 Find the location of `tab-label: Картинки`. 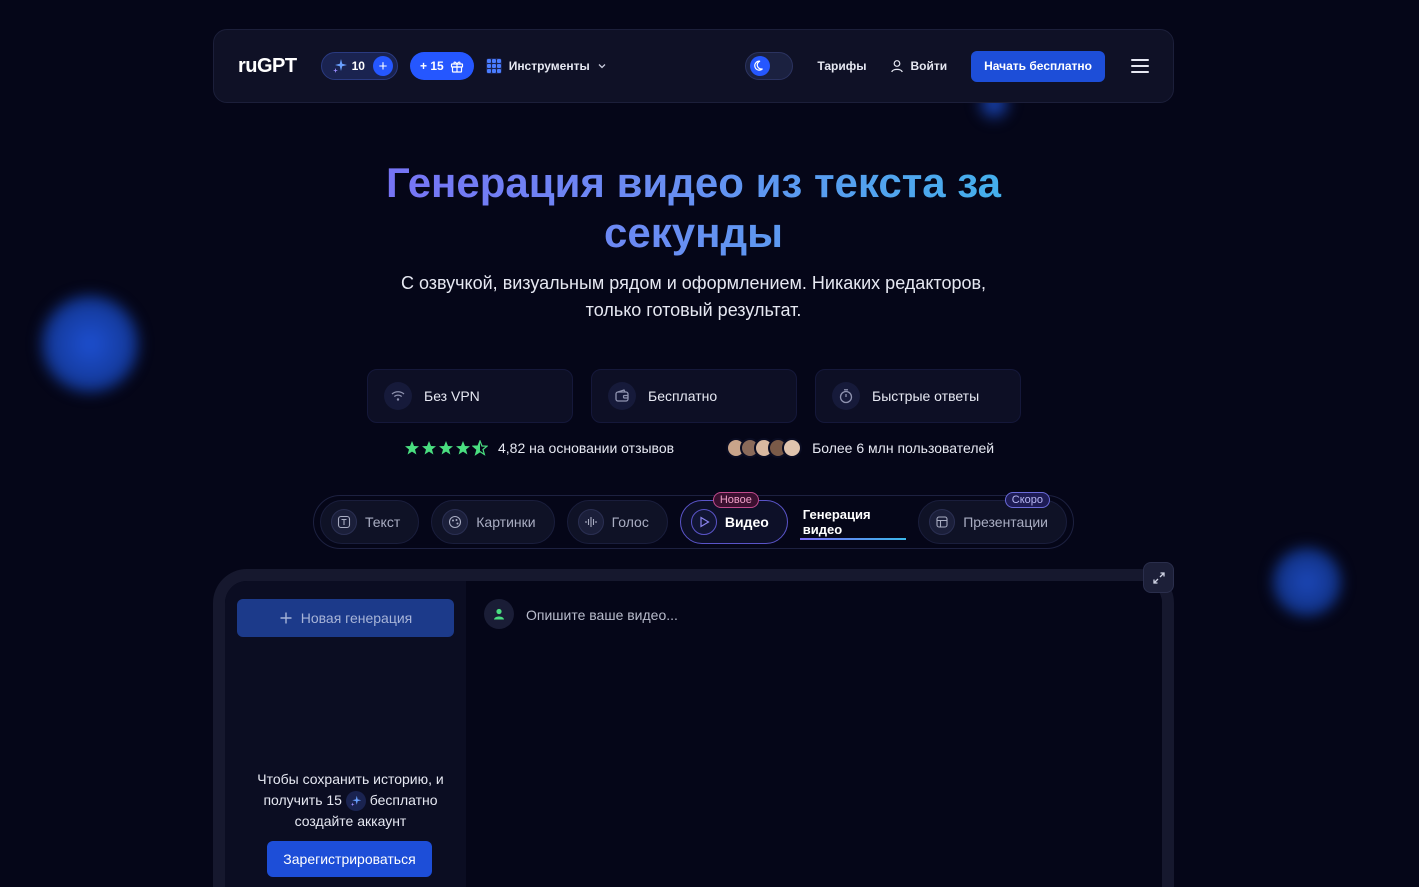

tab-label: Картинки is located at coordinates (506, 522).